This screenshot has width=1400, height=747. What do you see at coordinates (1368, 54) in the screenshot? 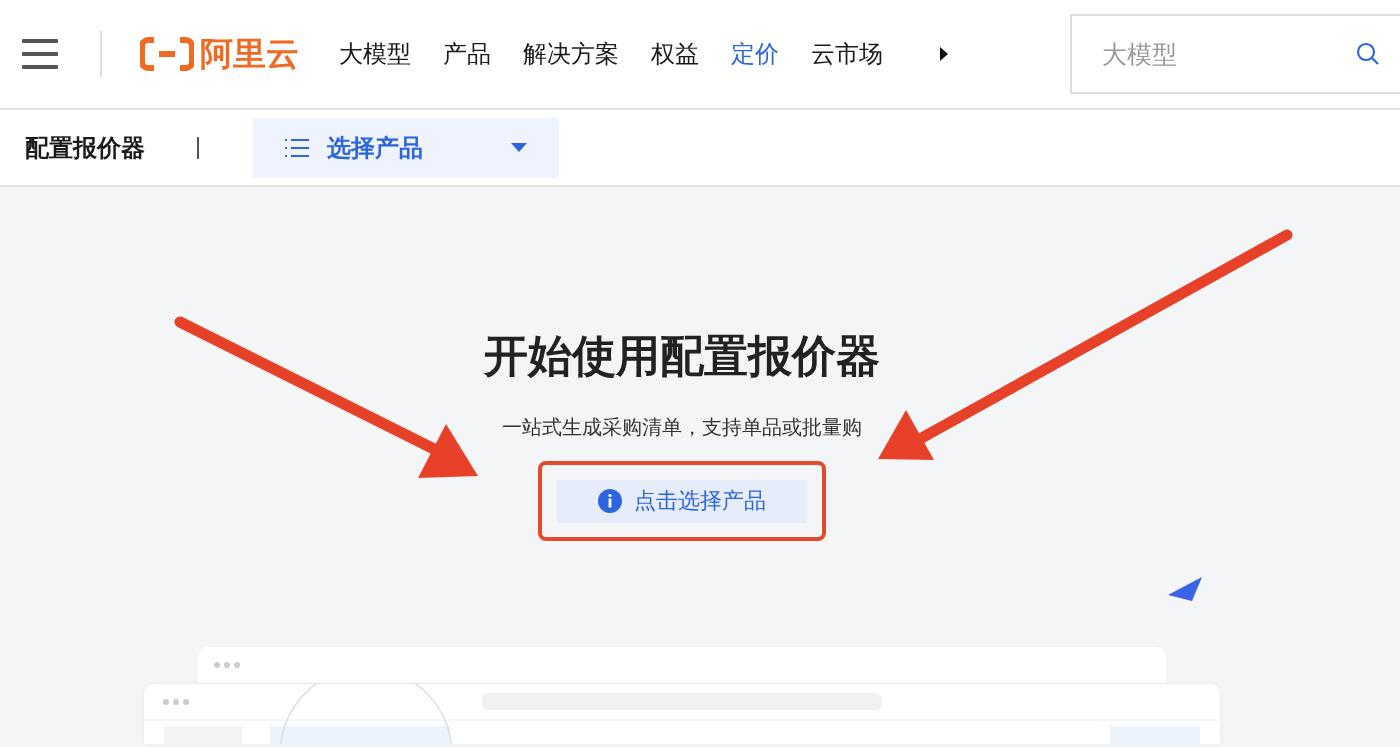
I see `search-icon` at bounding box center [1368, 54].